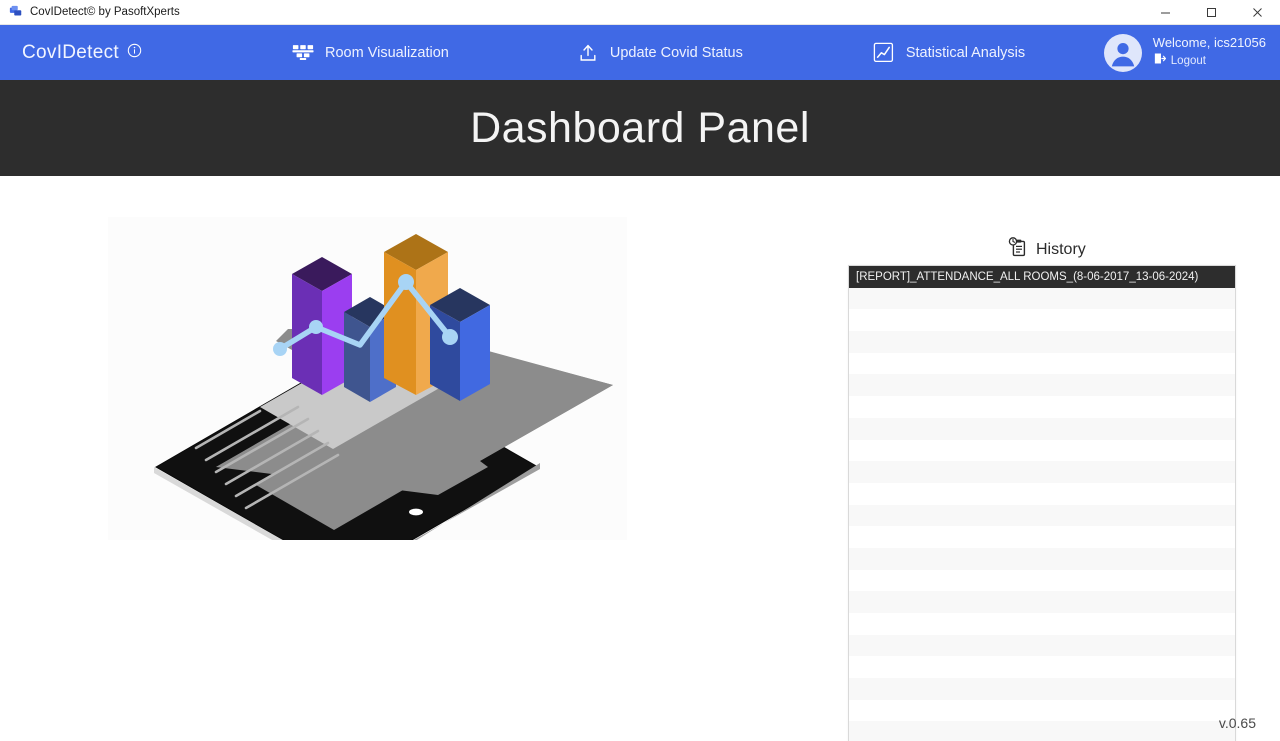 Image resolution: width=1280 pixels, height=741 pixels. Describe the element at coordinates (1209, 61) in the screenshot. I see `logout-button: Logout` at that location.